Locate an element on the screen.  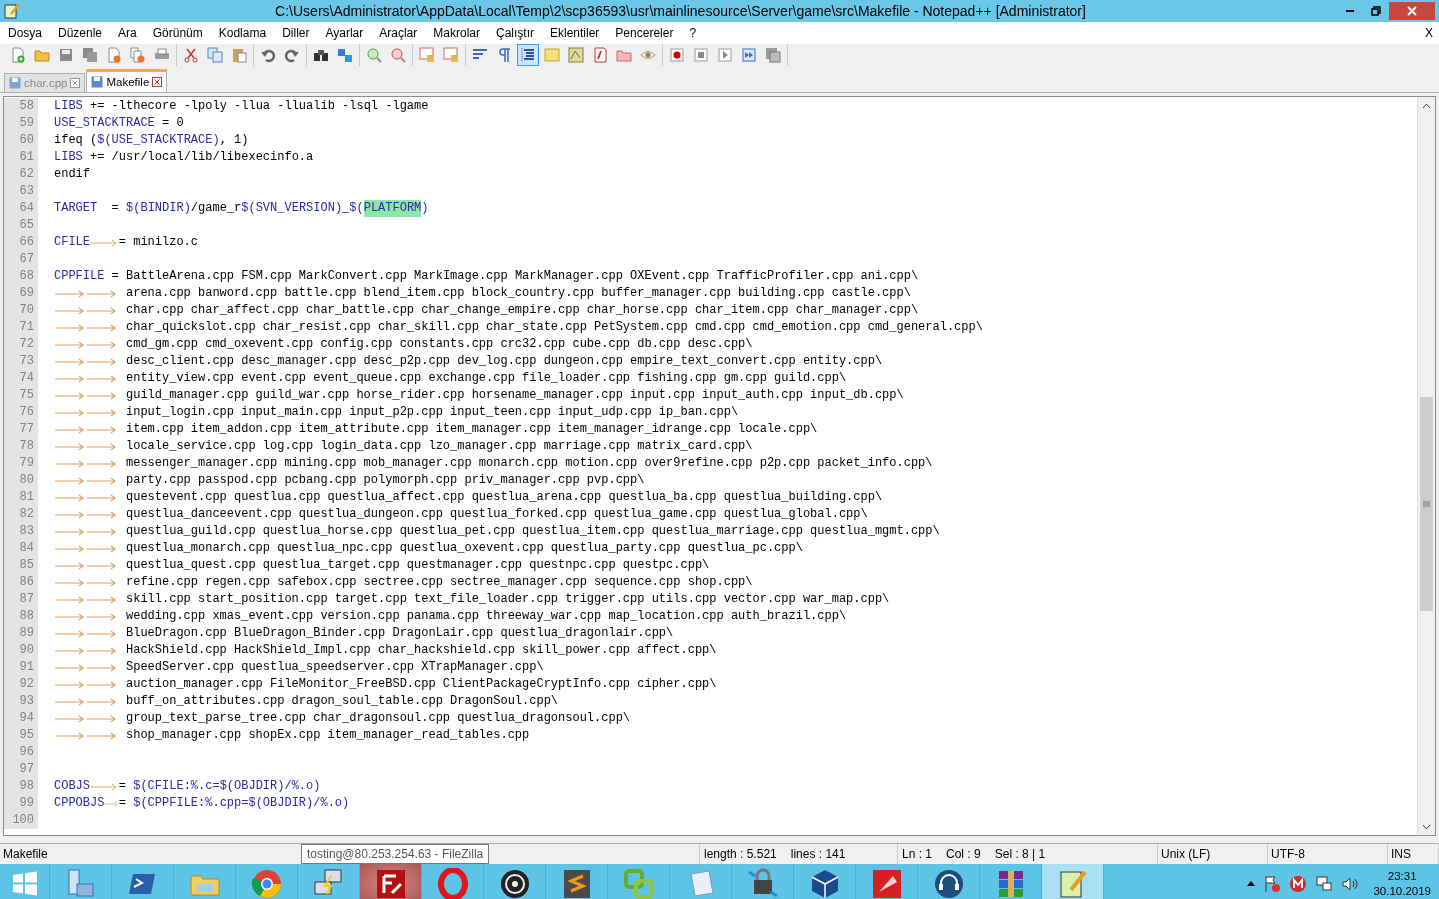
menu-item: Diller is located at coordinates (296, 33).